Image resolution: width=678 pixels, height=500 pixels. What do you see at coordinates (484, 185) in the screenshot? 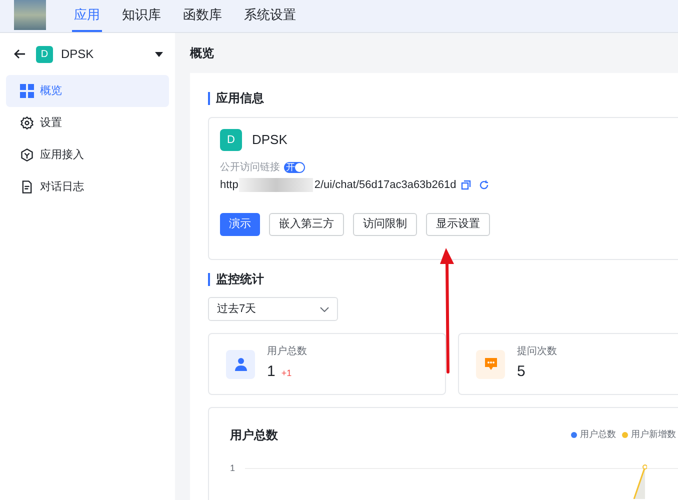
I see `refresh-icon` at bounding box center [484, 185].